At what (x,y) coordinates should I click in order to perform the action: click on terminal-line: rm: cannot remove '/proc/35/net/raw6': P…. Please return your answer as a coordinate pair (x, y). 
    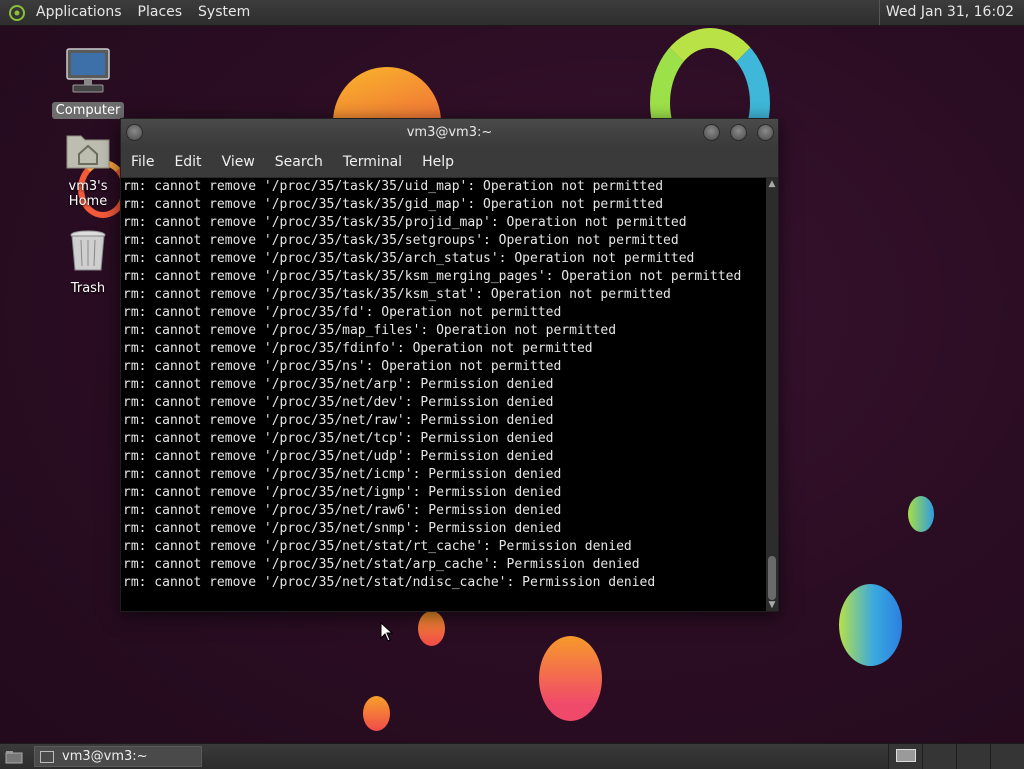
    Looking at the image, I should click on (342, 510).